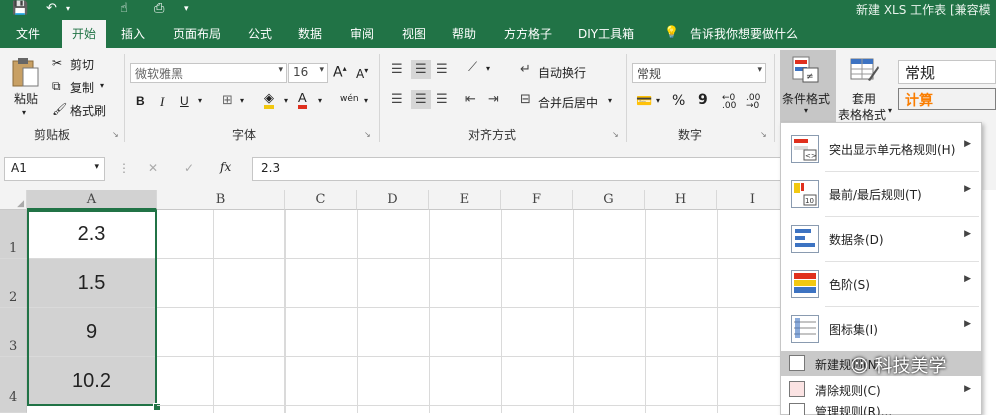 Image resolution: width=996 pixels, height=415 pixels. Describe the element at coordinates (465, 200) in the screenshot. I see `column-header-e: E` at that location.